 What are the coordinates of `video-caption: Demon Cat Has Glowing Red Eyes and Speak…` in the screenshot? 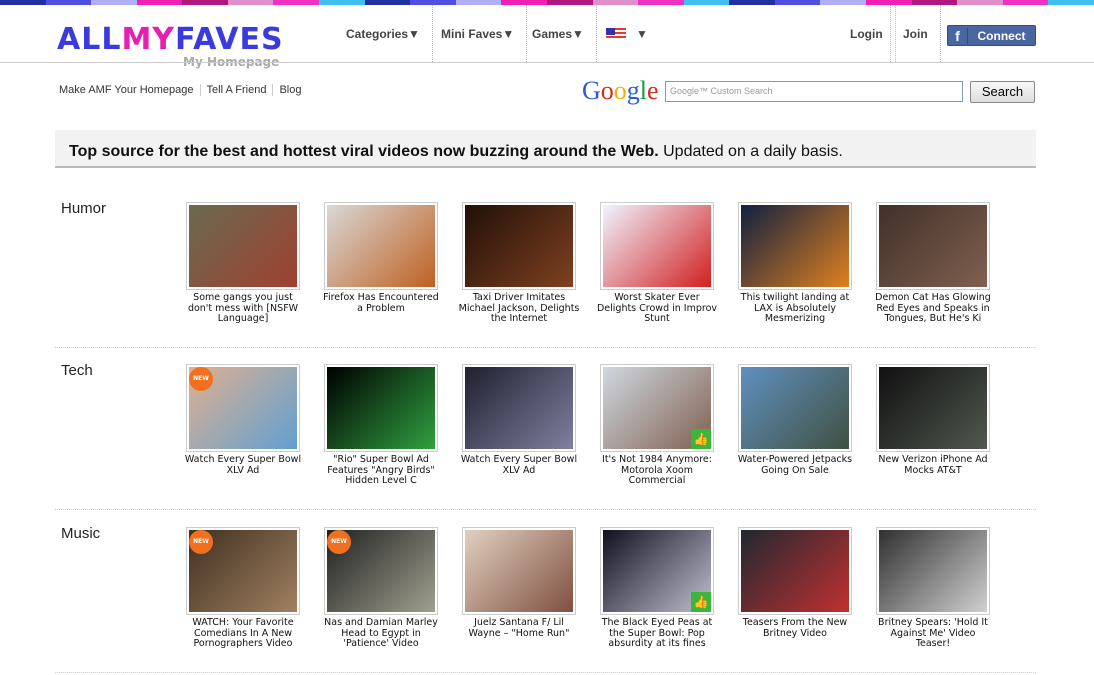 It's located at (933, 308).